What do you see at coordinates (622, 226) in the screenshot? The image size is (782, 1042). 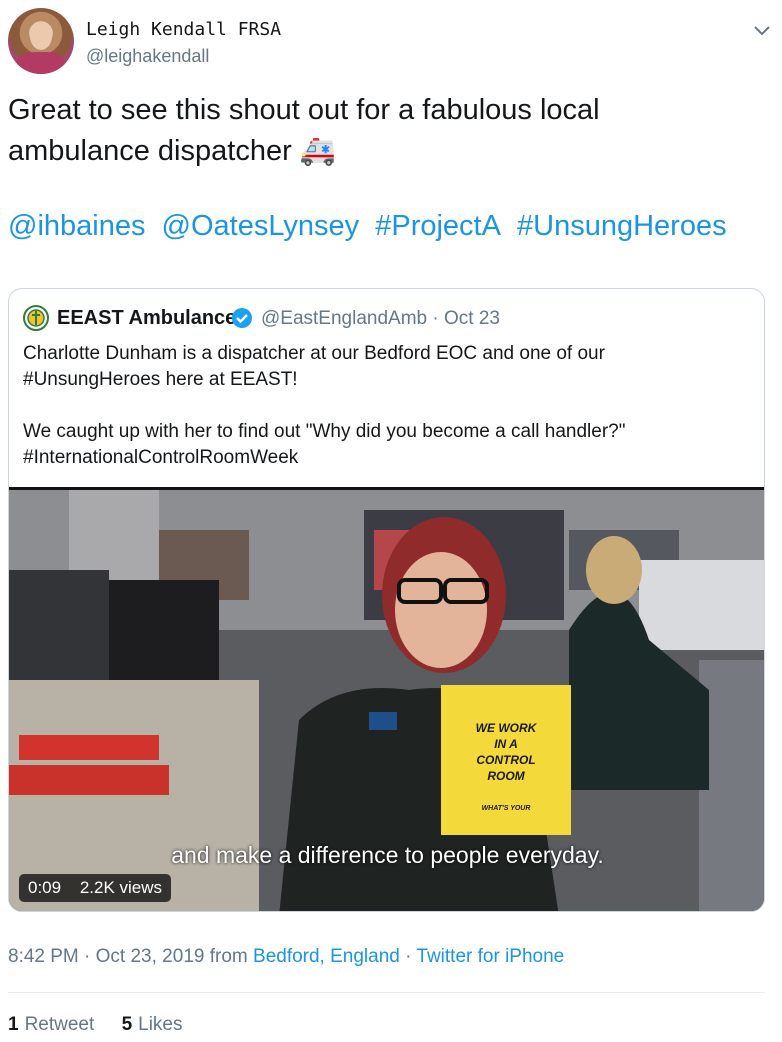 I see `hashtag-unsungheroes: #UnsungHeroes` at bounding box center [622, 226].